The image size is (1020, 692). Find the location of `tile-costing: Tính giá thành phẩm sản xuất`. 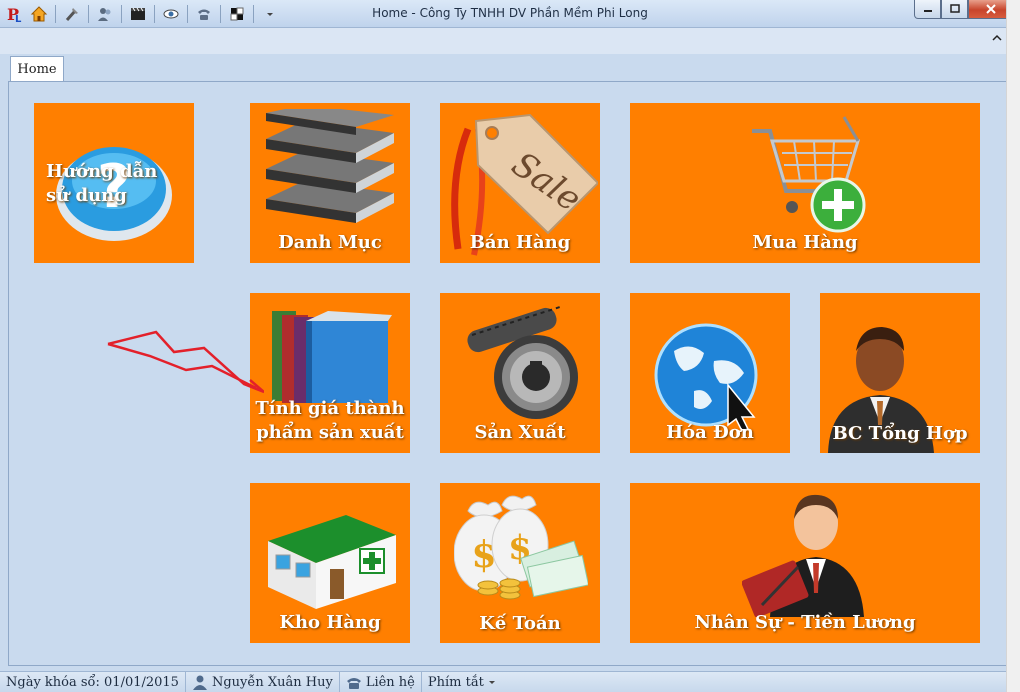

tile-costing: Tính giá thành phẩm sản xuất is located at coordinates (330, 373).